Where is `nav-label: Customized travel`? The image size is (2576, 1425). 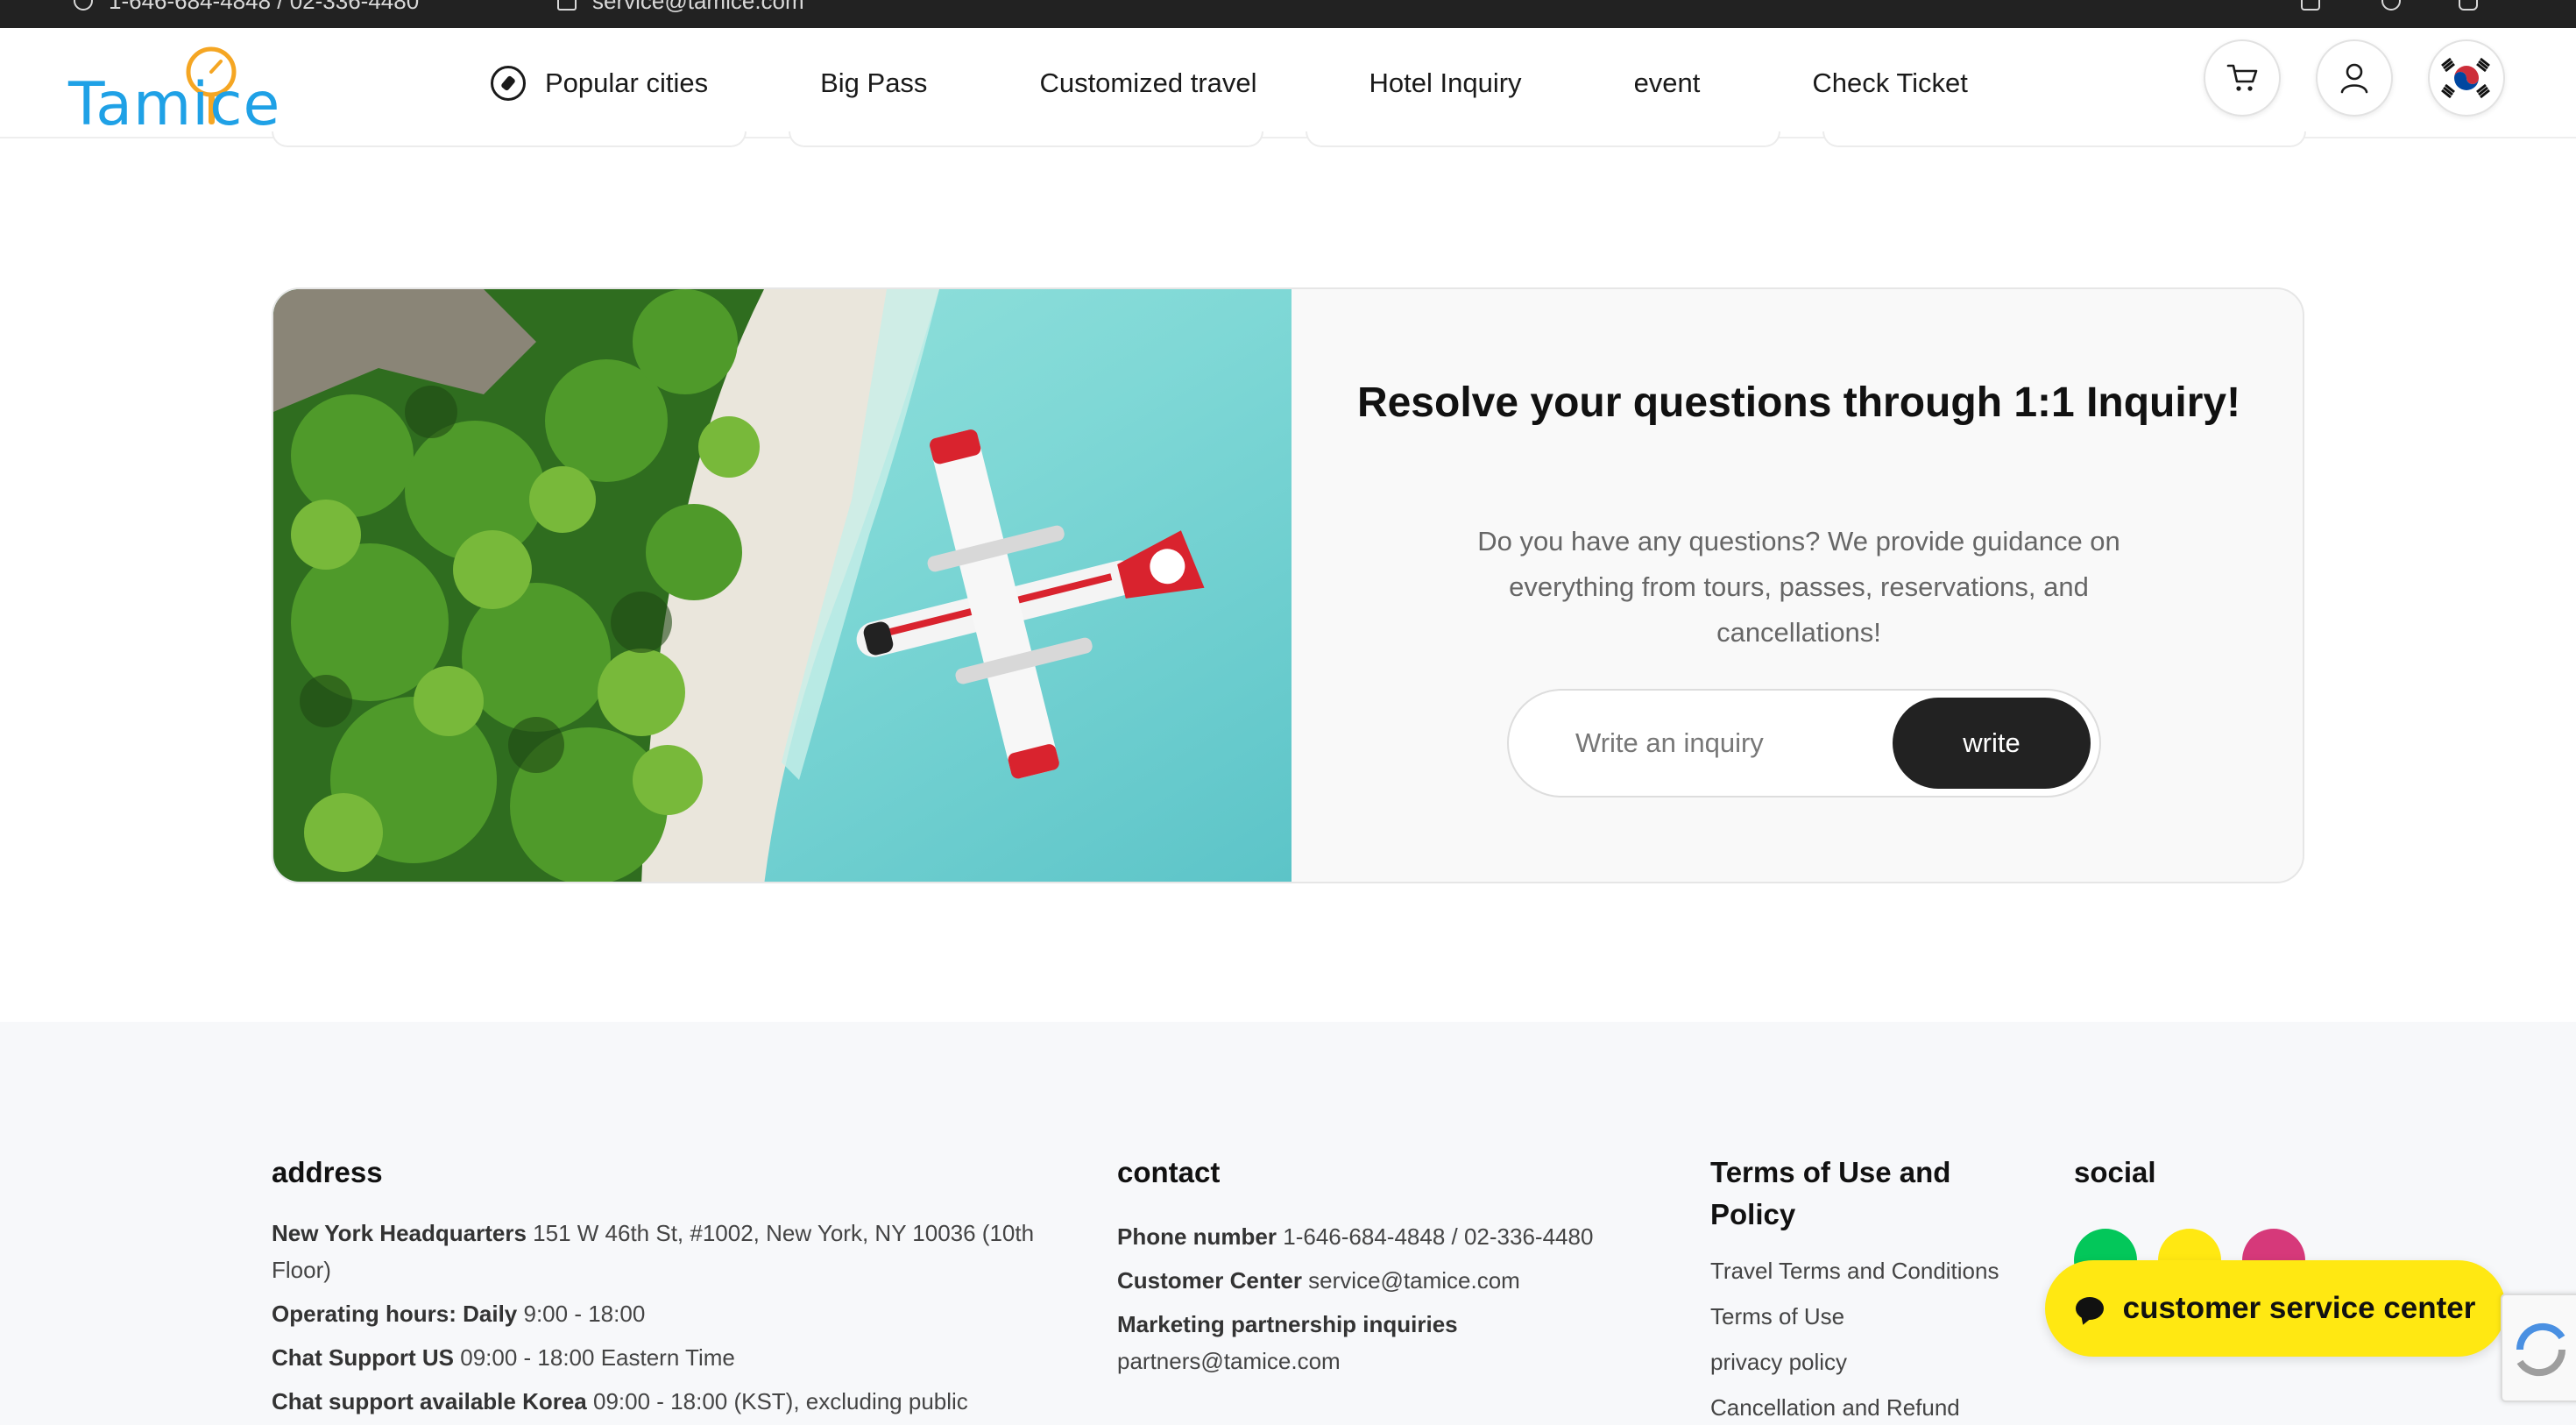 nav-label: Customized travel is located at coordinates (1148, 82).